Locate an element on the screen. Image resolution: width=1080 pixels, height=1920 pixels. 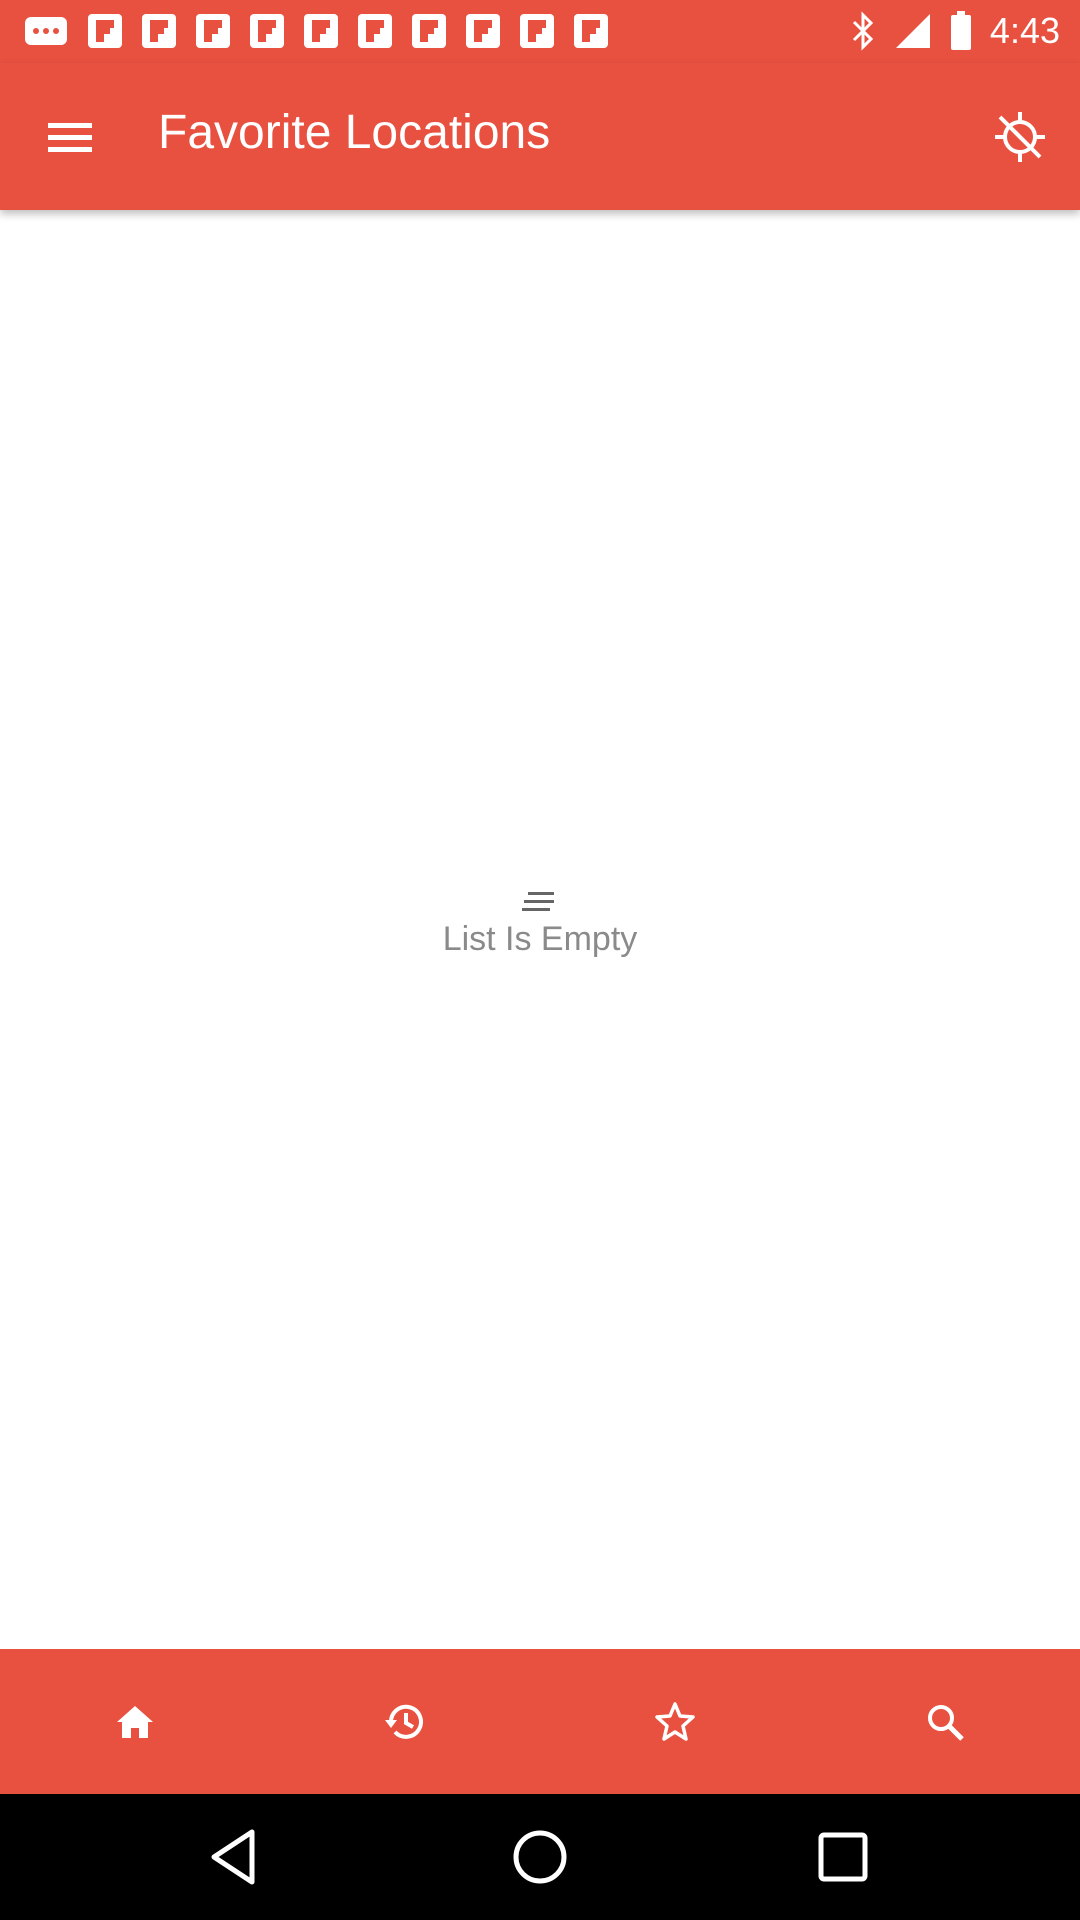
signal-icon is located at coordinates (912, 31).